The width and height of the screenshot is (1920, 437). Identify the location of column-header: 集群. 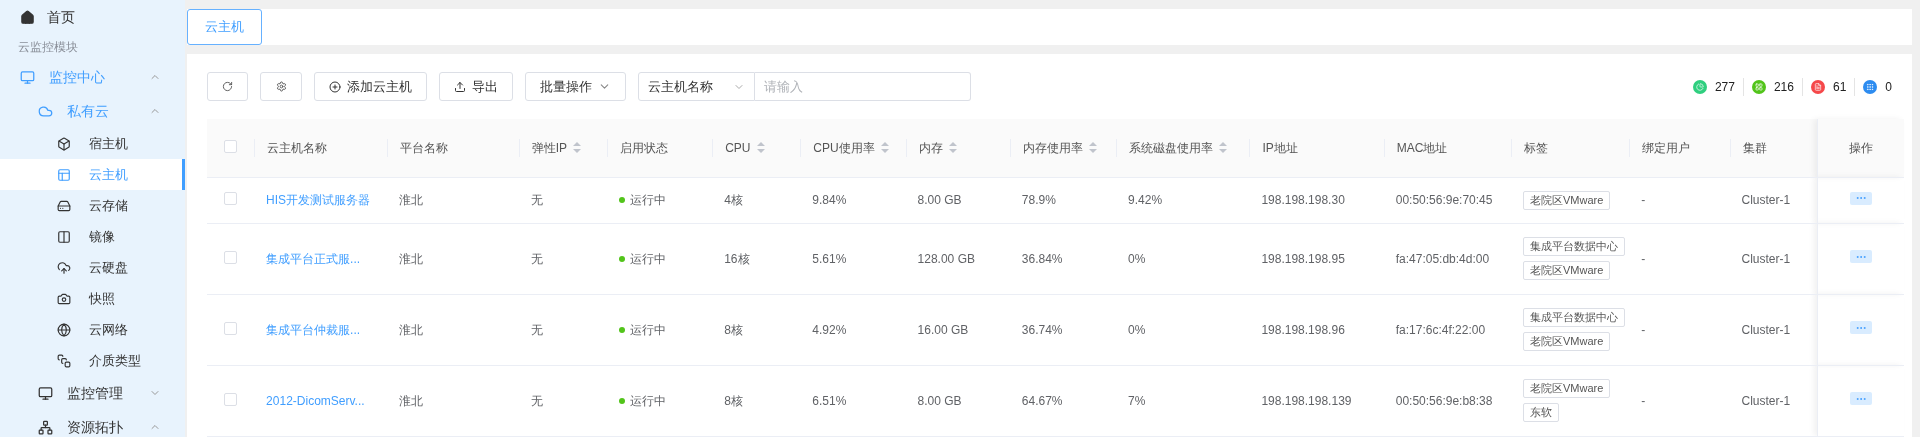
(1754, 148).